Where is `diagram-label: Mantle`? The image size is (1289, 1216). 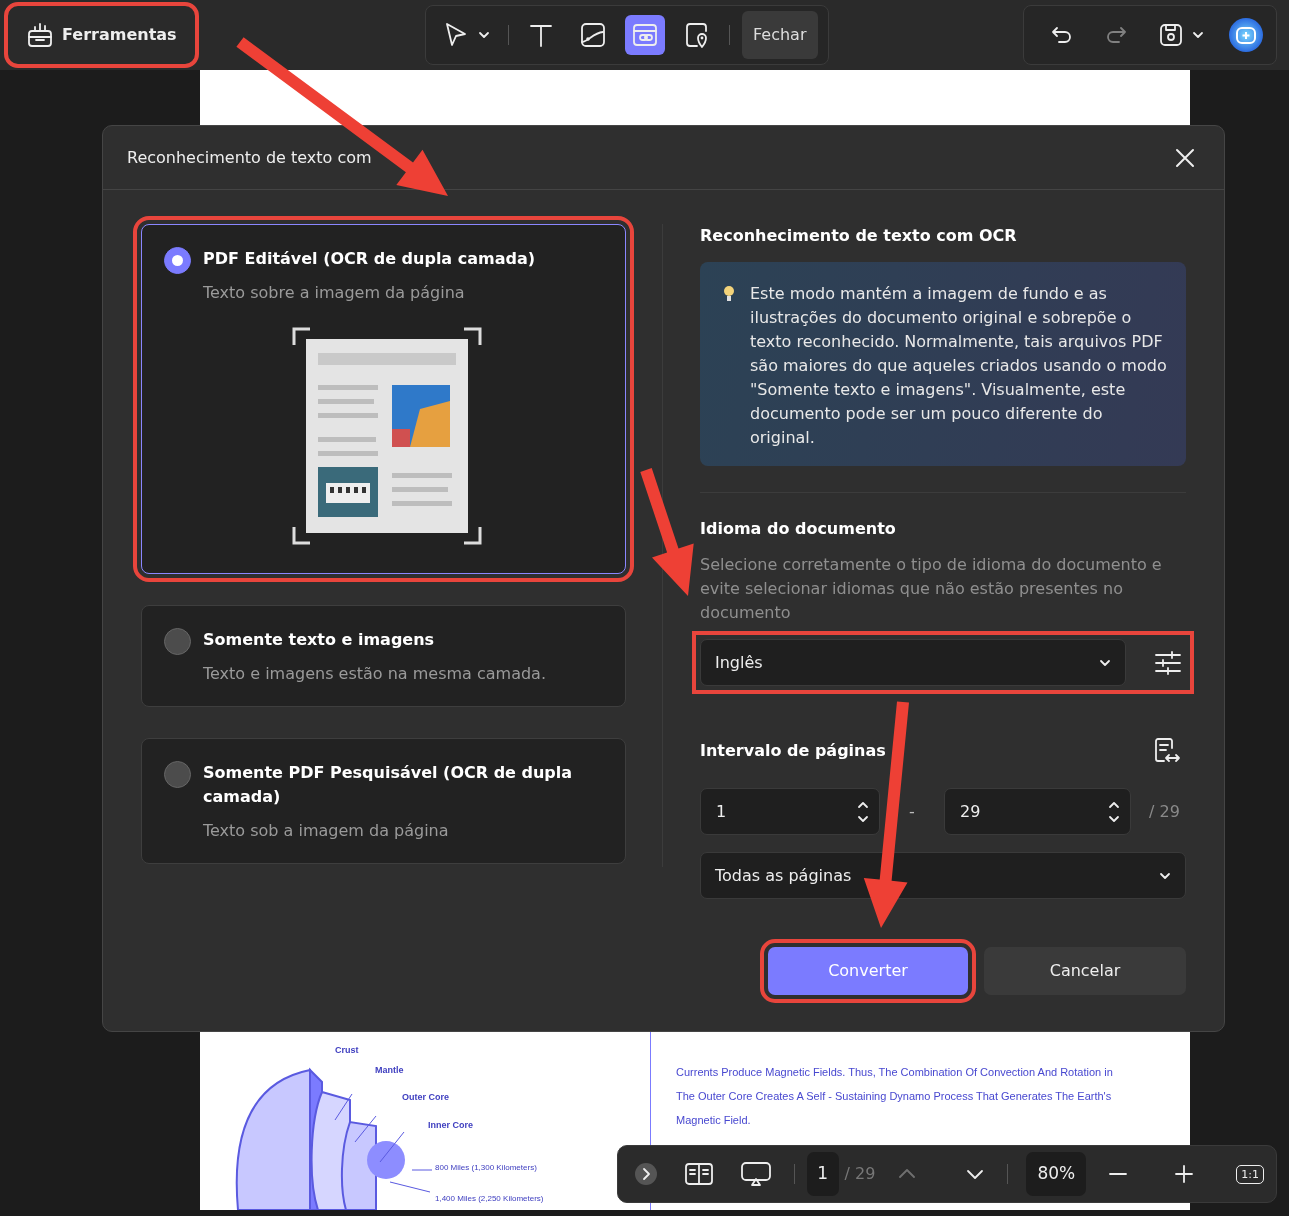
diagram-label: Mantle is located at coordinates (389, 1070).